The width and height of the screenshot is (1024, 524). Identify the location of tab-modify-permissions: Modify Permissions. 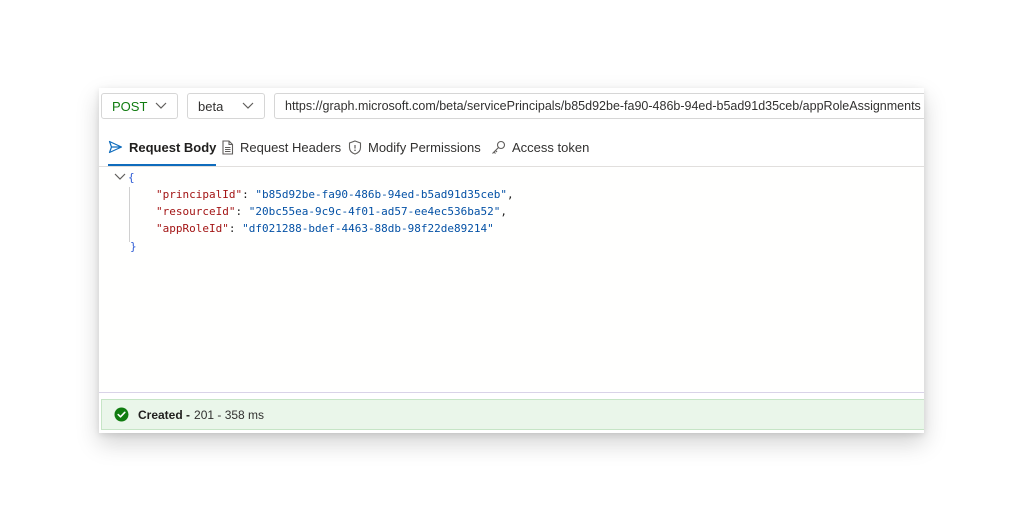
(414, 147).